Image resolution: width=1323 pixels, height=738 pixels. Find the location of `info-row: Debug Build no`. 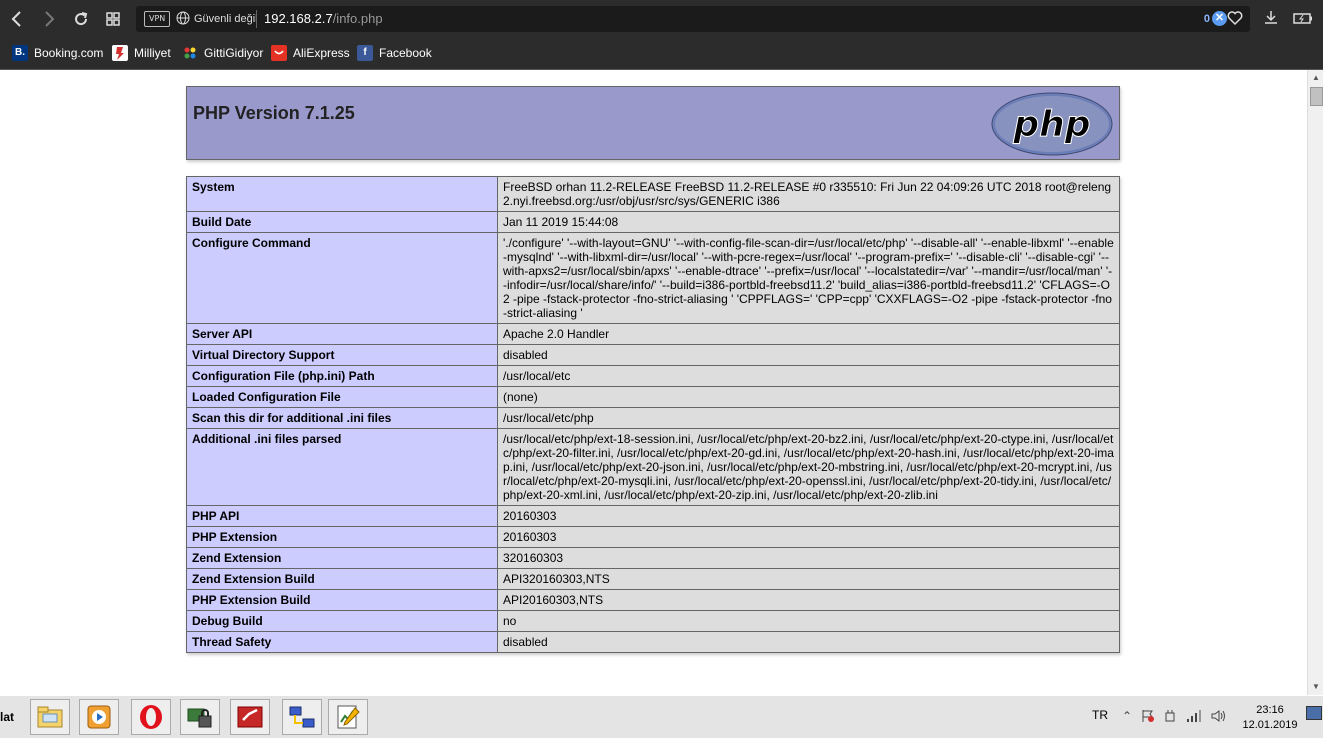

info-row: Debug Build no is located at coordinates (653, 621).